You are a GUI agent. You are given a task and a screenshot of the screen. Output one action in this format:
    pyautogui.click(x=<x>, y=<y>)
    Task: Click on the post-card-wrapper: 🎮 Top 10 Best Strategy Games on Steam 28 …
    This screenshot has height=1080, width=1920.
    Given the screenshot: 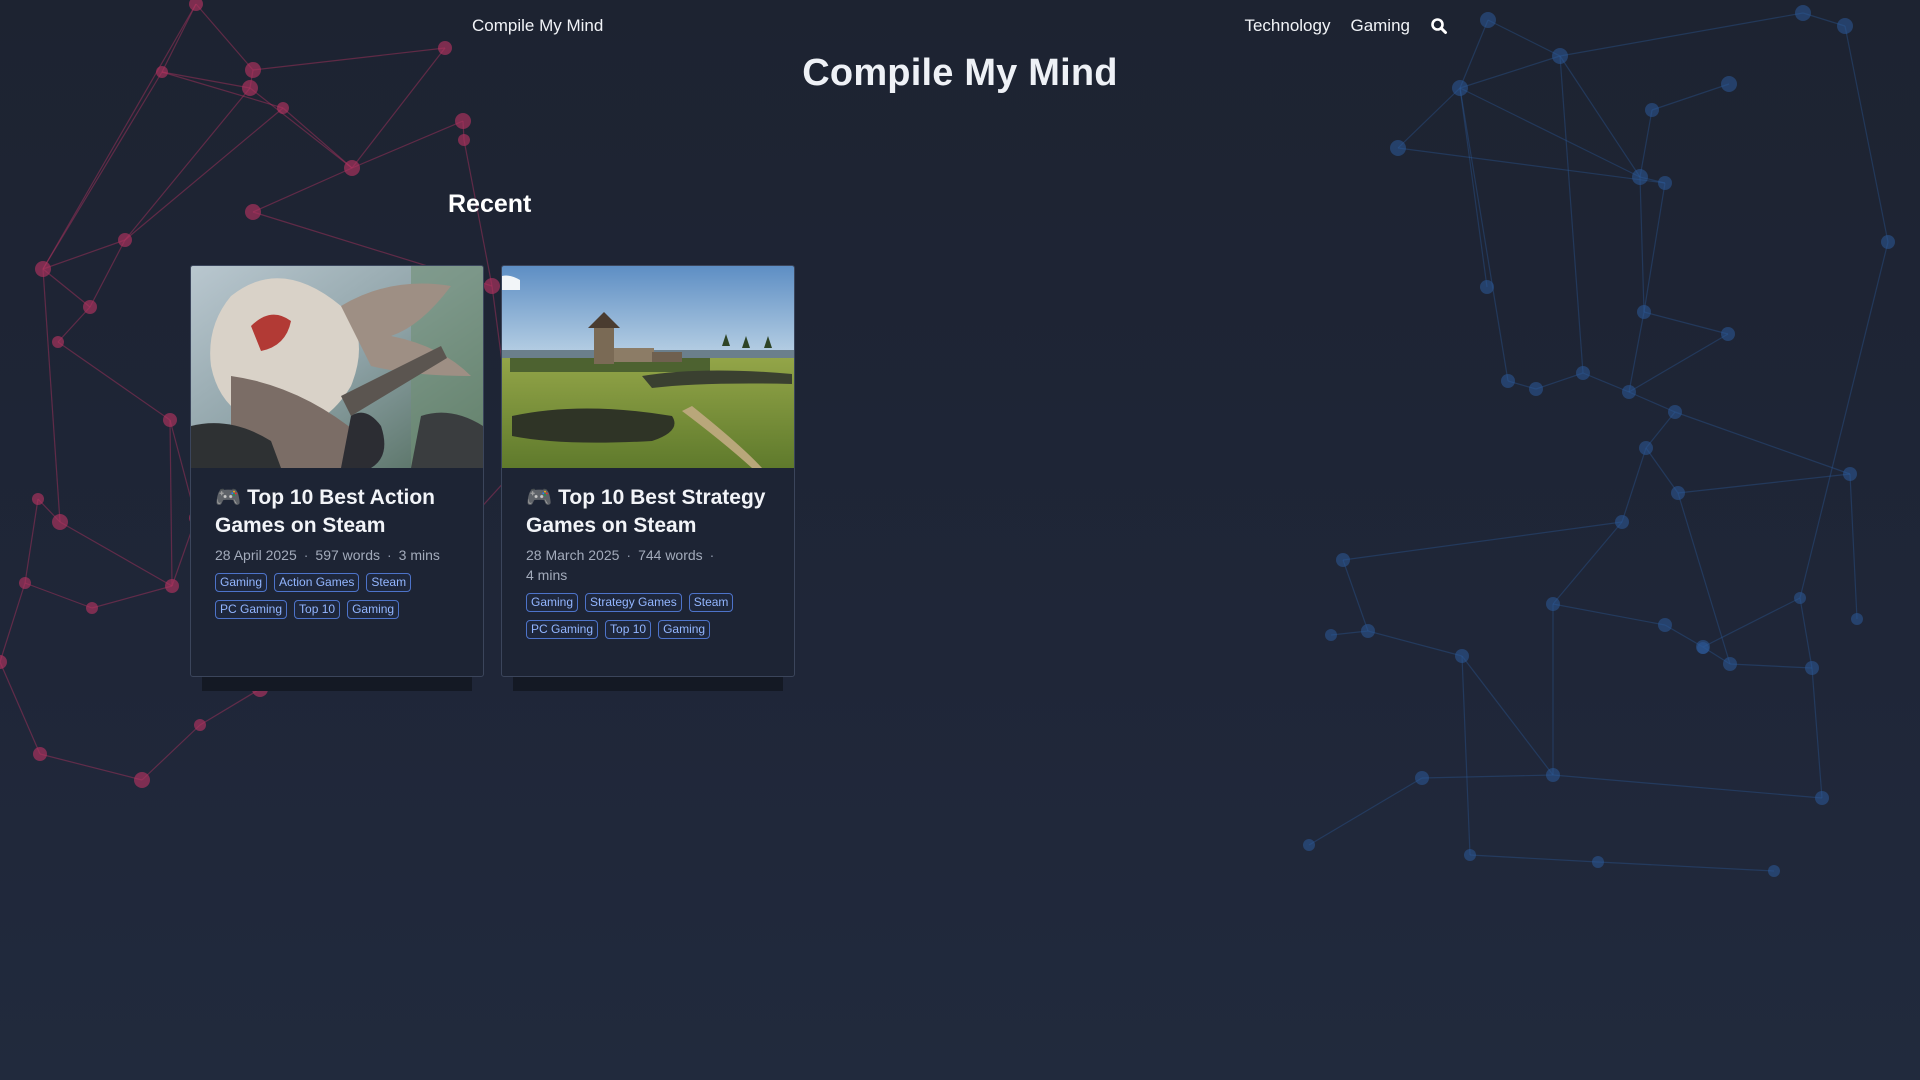 What is the action you would take?
    pyautogui.click(x=648, y=478)
    